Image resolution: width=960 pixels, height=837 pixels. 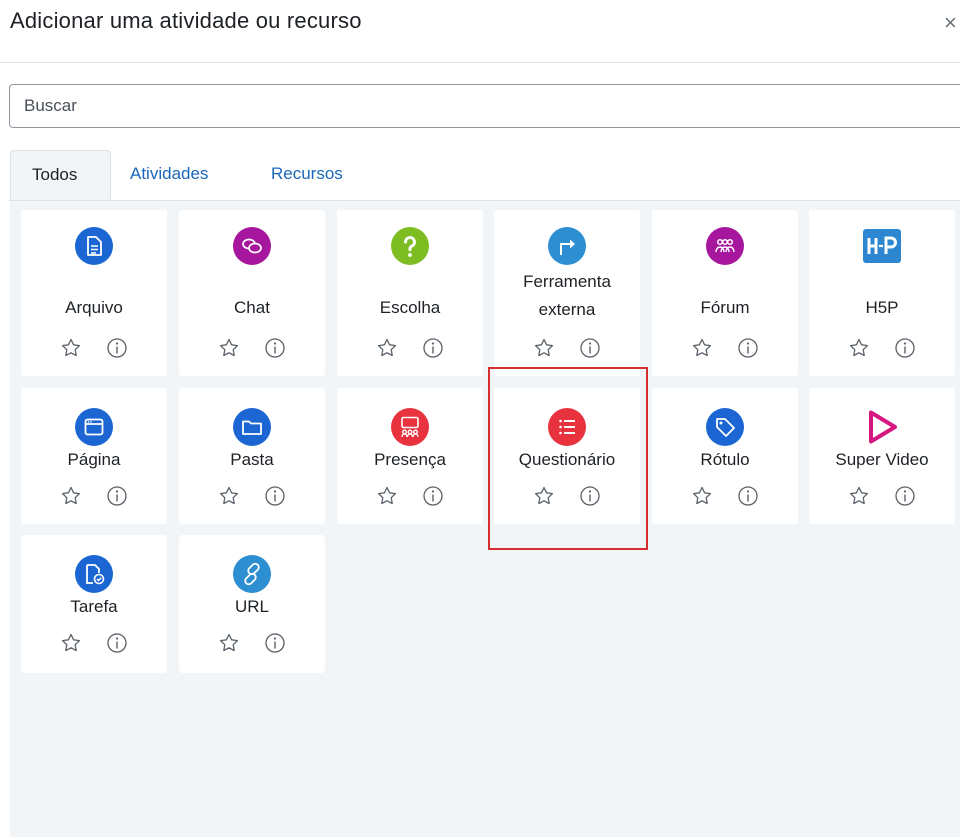 I want to click on module-name: H5P, so click(x=882, y=307).